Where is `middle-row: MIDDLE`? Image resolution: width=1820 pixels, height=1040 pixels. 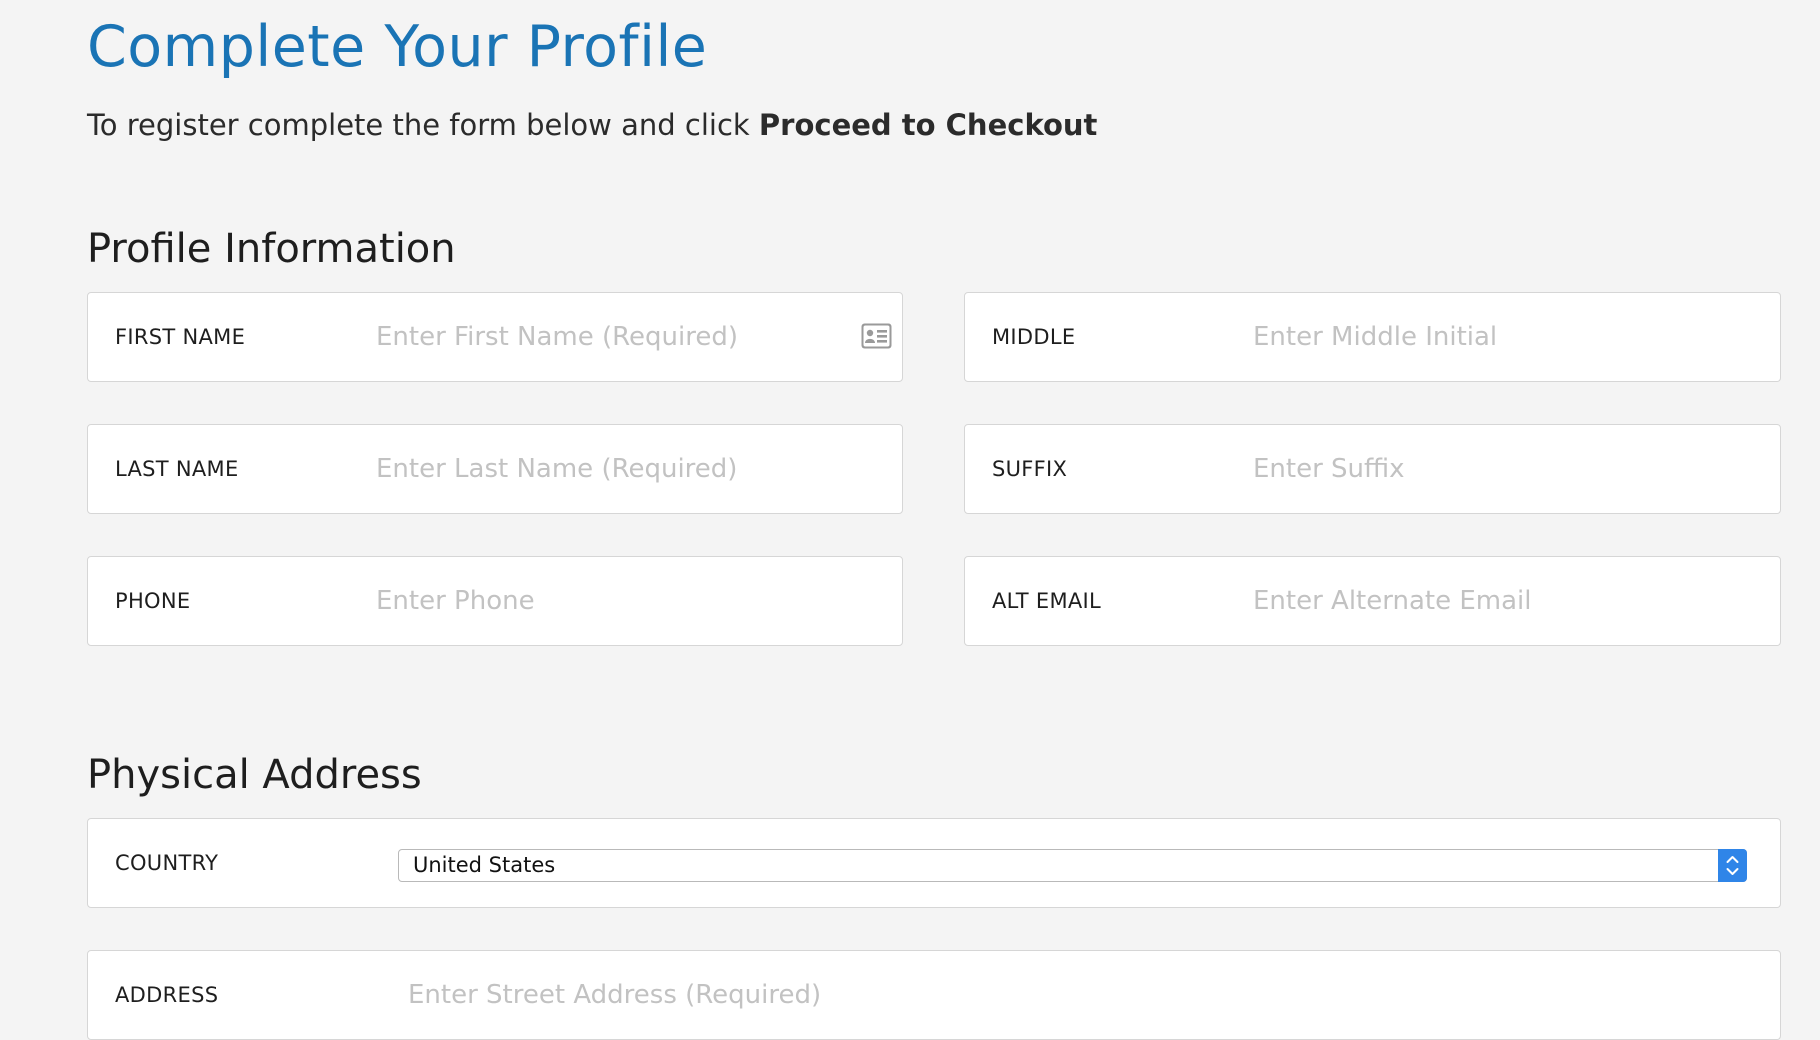 middle-row: MIDDLE is located at coordinates (1372, 337).